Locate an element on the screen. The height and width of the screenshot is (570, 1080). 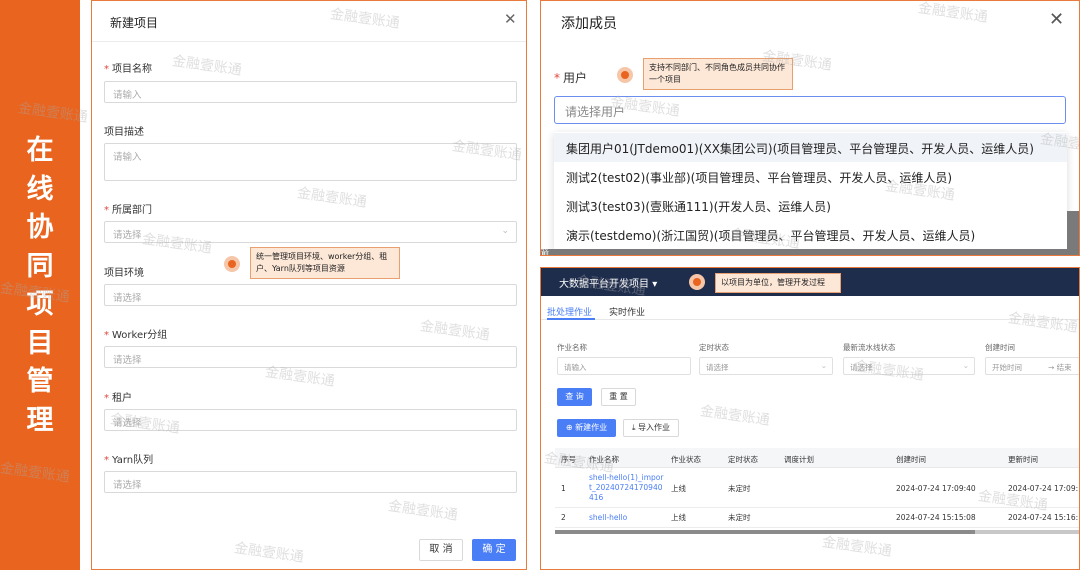
job-tabs: 批处理作业 实时作业 is located at coordinates (810, 309).